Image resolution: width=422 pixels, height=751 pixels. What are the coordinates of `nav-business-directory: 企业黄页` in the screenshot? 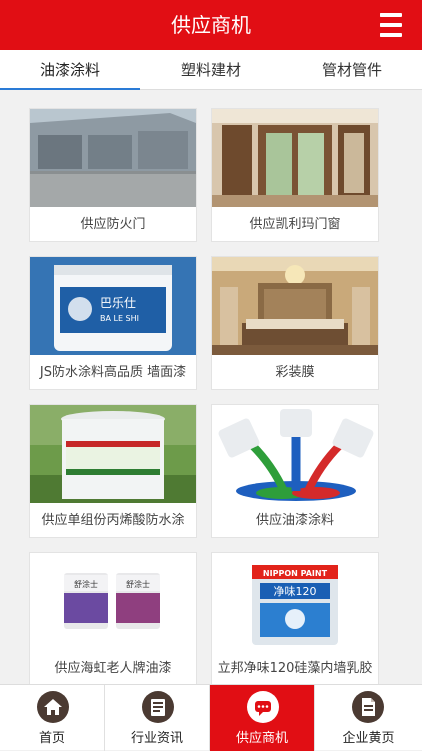 It's located at (368, 718).